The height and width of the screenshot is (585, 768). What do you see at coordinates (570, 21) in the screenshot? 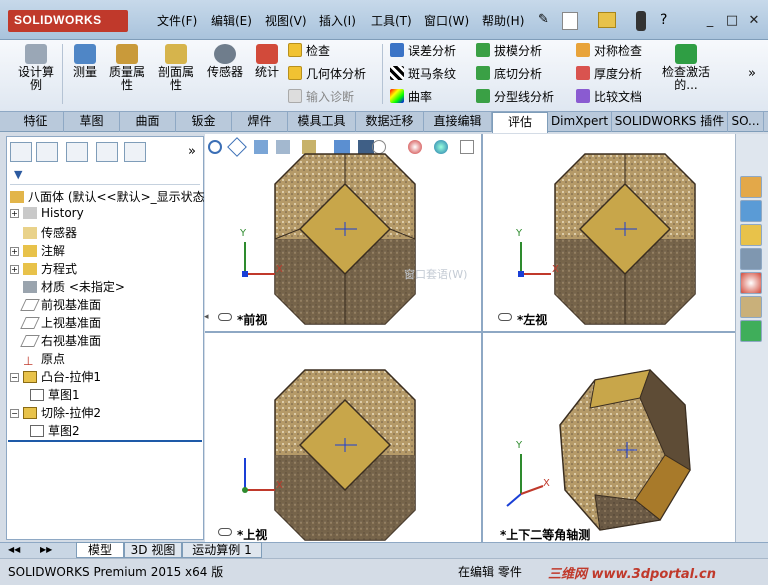
I see `new-document-icon` at bounding box center [570, 21].